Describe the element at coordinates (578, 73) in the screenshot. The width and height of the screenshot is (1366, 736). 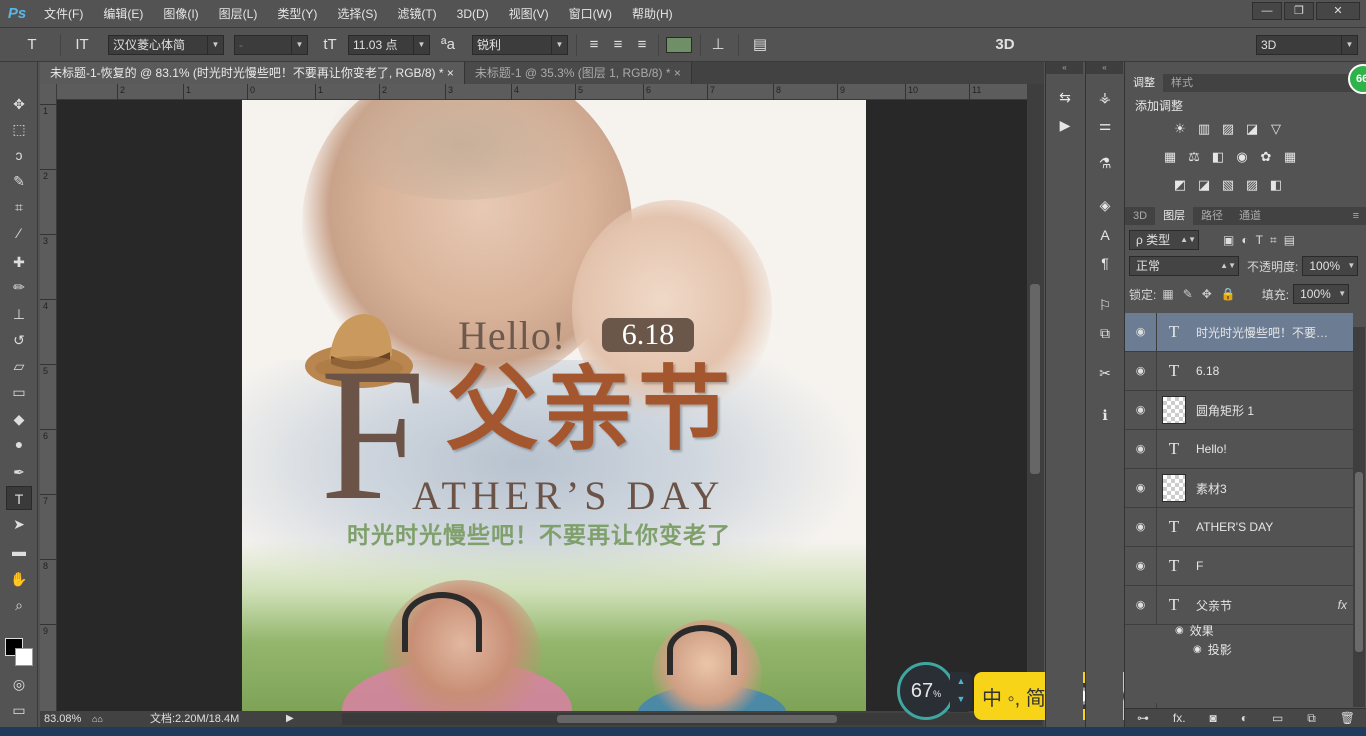
I see `tab-doc-2: 未标题-1 @ 35.3% (图层 1, RGB/8) * ×` at that location.